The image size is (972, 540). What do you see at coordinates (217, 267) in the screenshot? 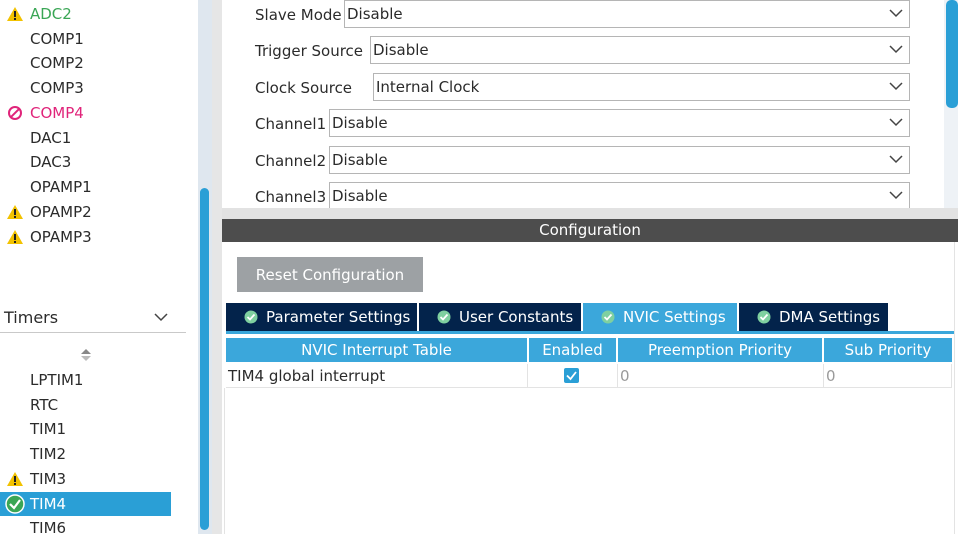
I see `panel-splitter` at bounding box center [217, 267].